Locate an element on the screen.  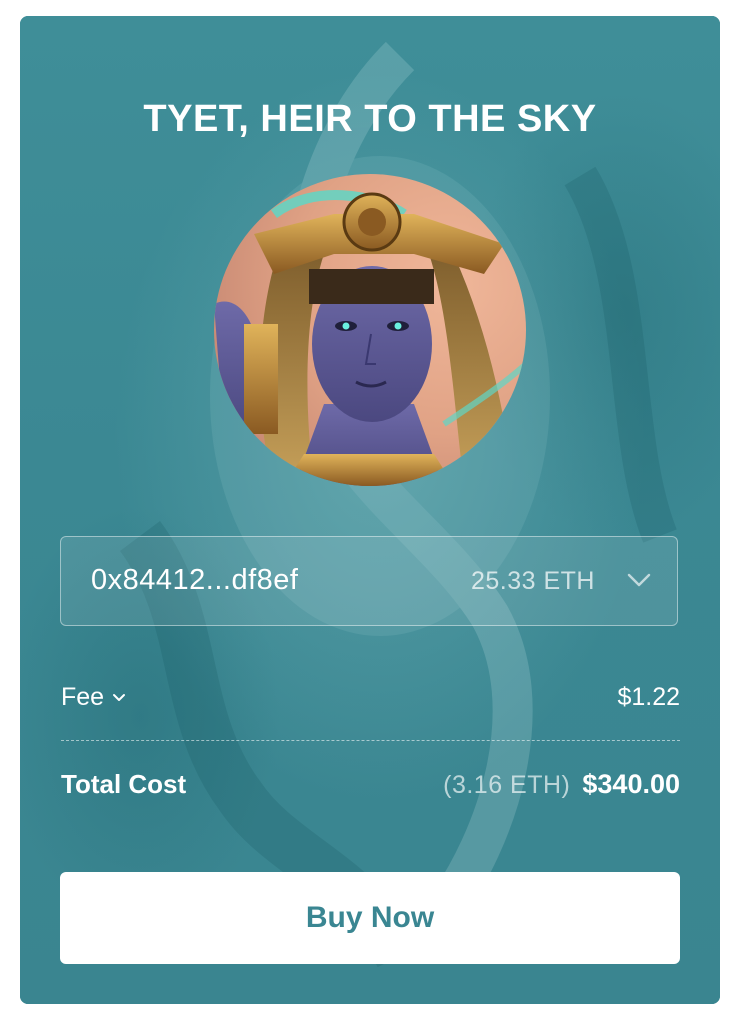
fee-row: Fee $1.22 is located at coordinates (370, 700).